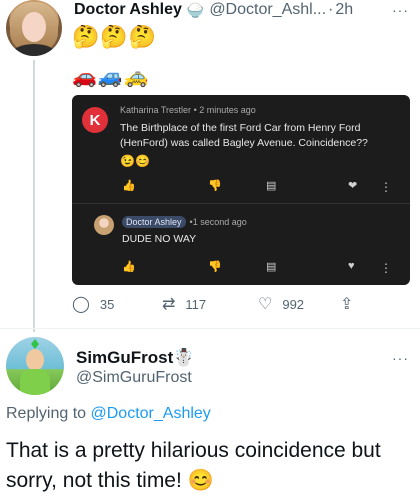 This screenshot has height=500, width=420. What do you see at coordinates (156, 110) in the screenshot?
I see `comment-author: Katharina Trestler` at bounding box center [156, 110].